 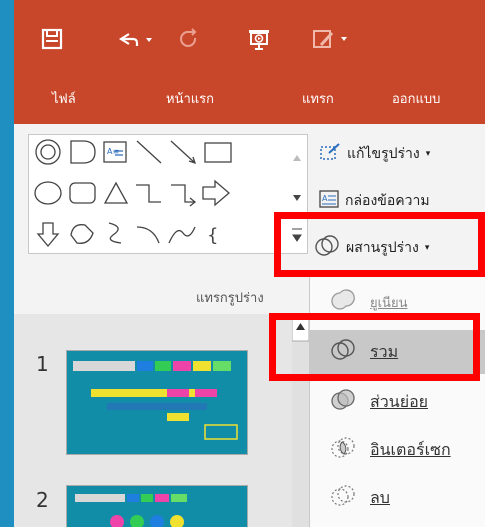 What do you see at coordinates (397, 498) in the screenshot?
I see `menu-item-subtract: ลบ` at bounding box center [397, 498].